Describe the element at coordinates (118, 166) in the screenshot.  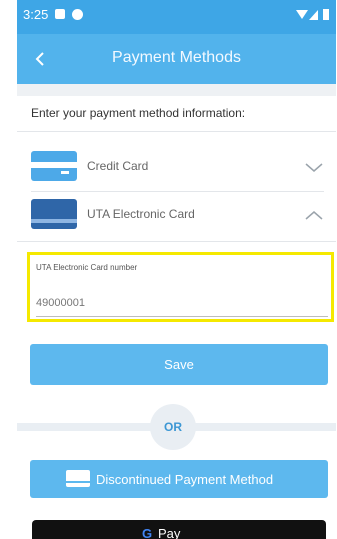
I see `method-label: Credit Card` at that location.